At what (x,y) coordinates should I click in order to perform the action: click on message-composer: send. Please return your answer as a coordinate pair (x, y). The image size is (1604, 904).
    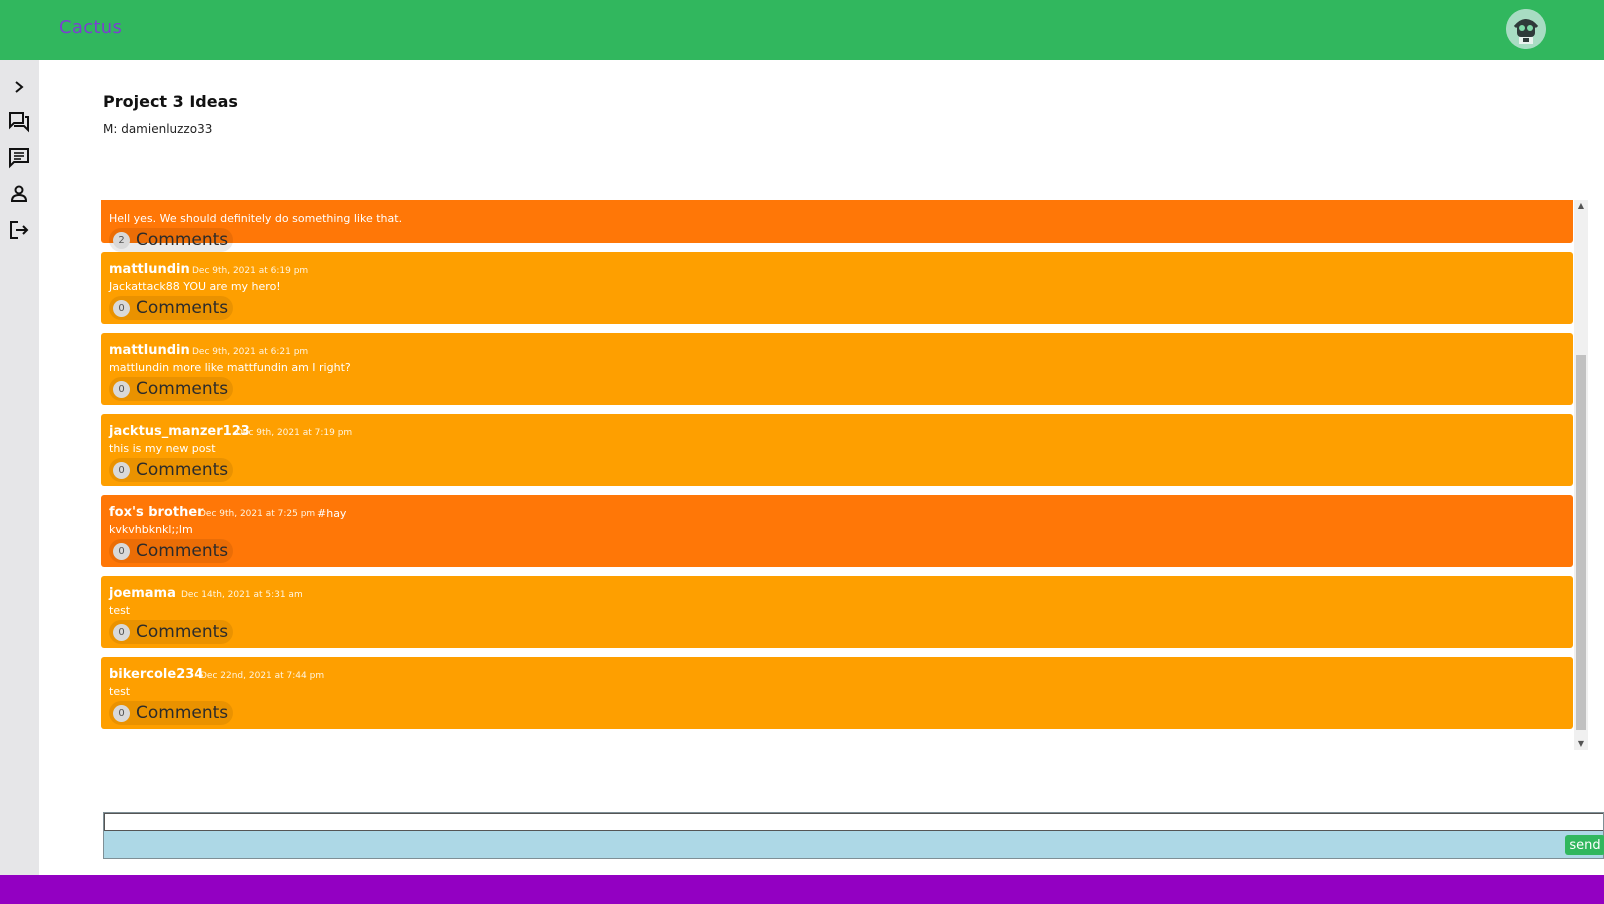
    Looking at the image, I should click on (853, 835).